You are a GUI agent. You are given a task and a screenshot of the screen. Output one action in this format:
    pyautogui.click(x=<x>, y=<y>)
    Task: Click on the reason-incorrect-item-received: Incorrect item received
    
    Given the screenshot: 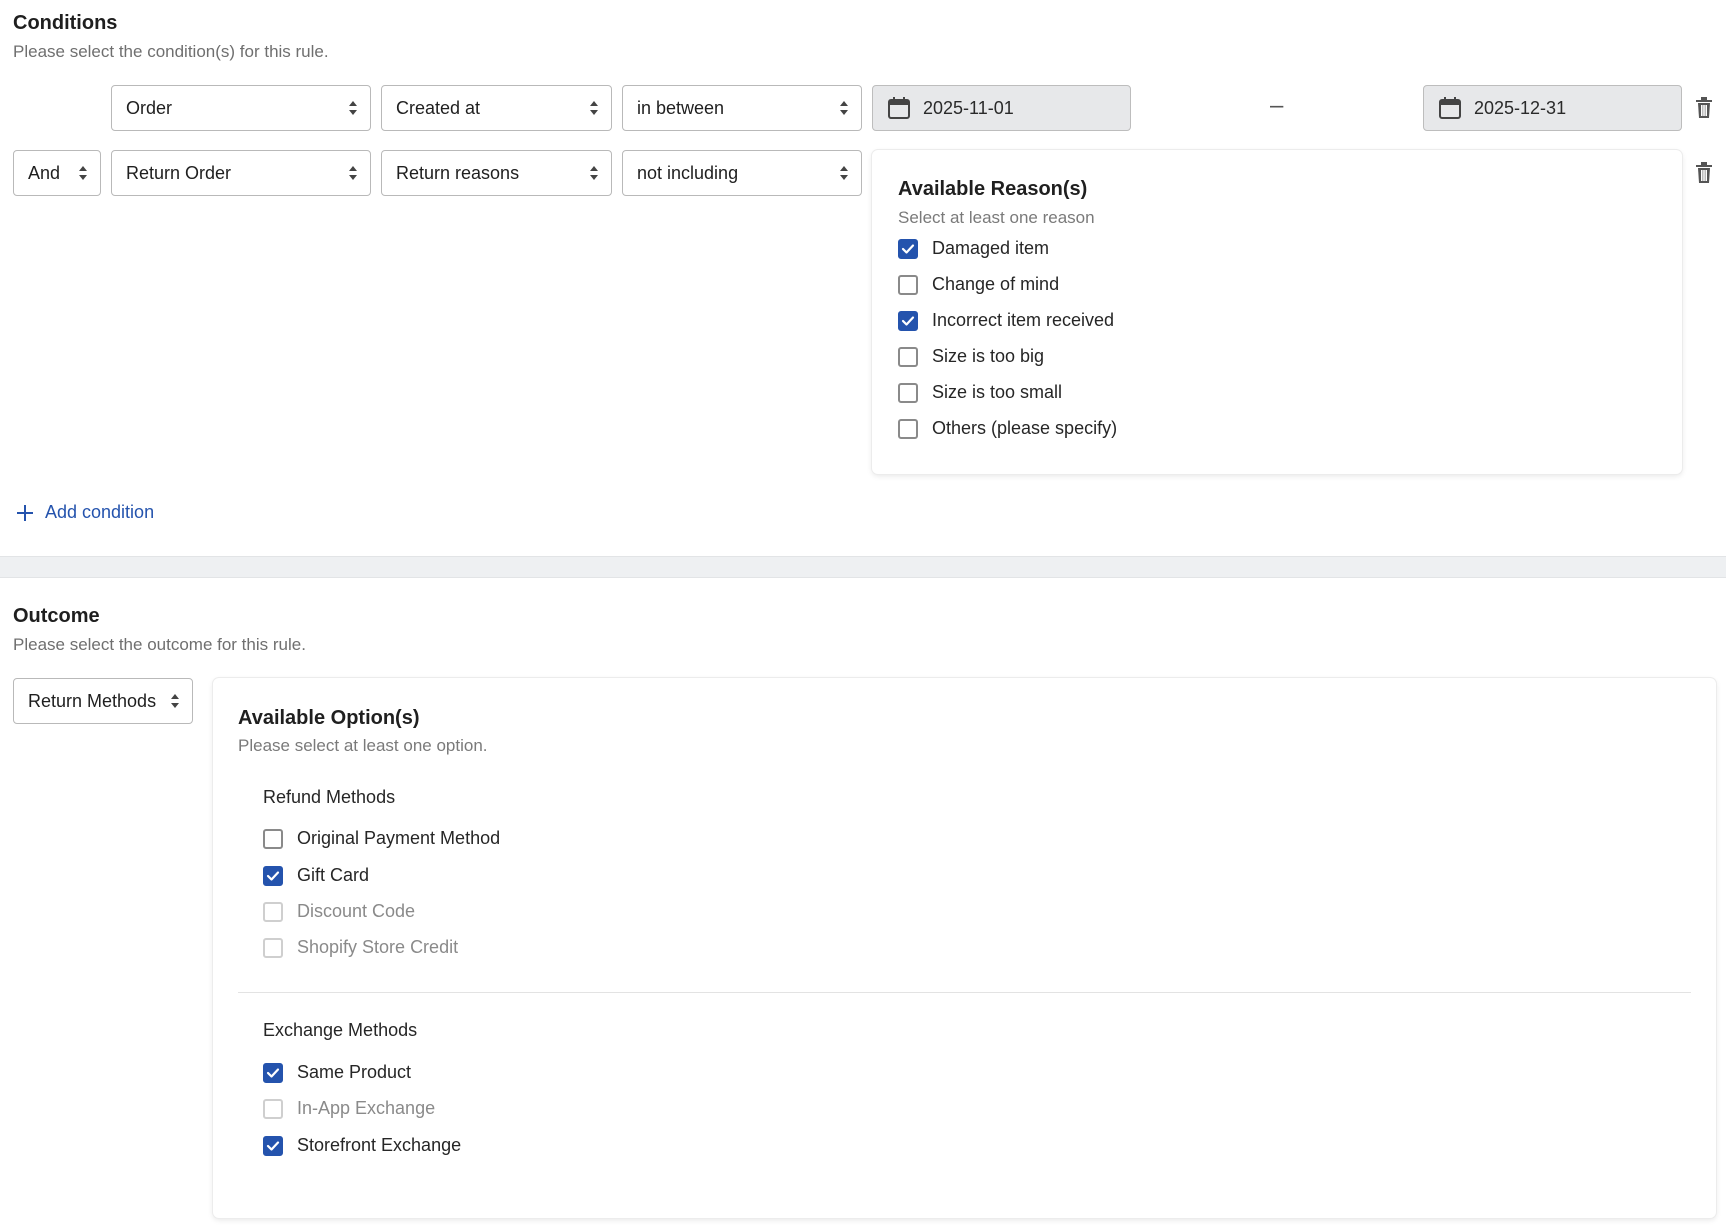 What is the action you would take?
    pyautogui.click(x=1006, y=320)
    